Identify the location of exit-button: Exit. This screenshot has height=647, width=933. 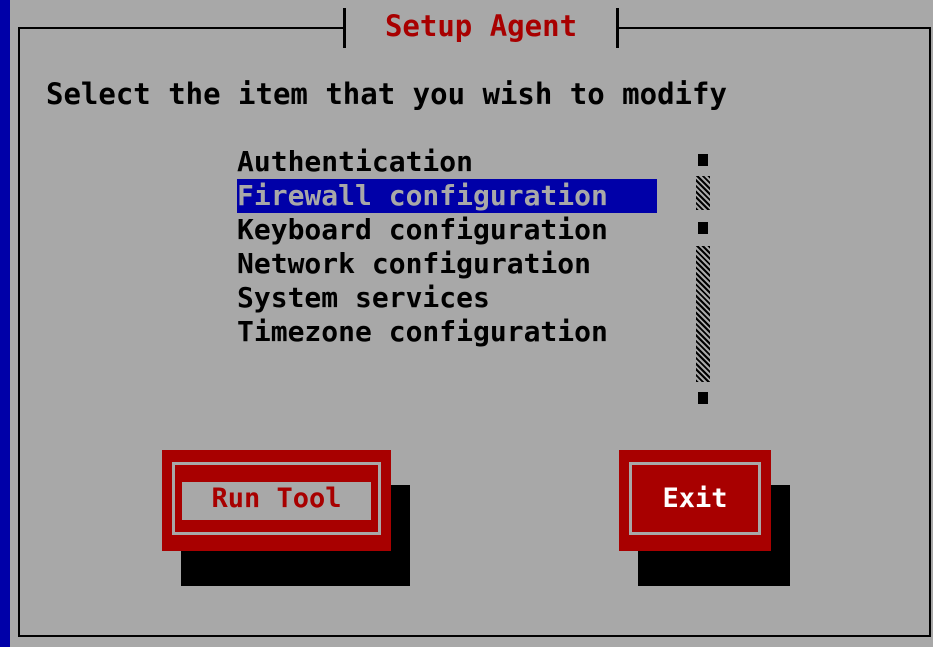
(695, 500).